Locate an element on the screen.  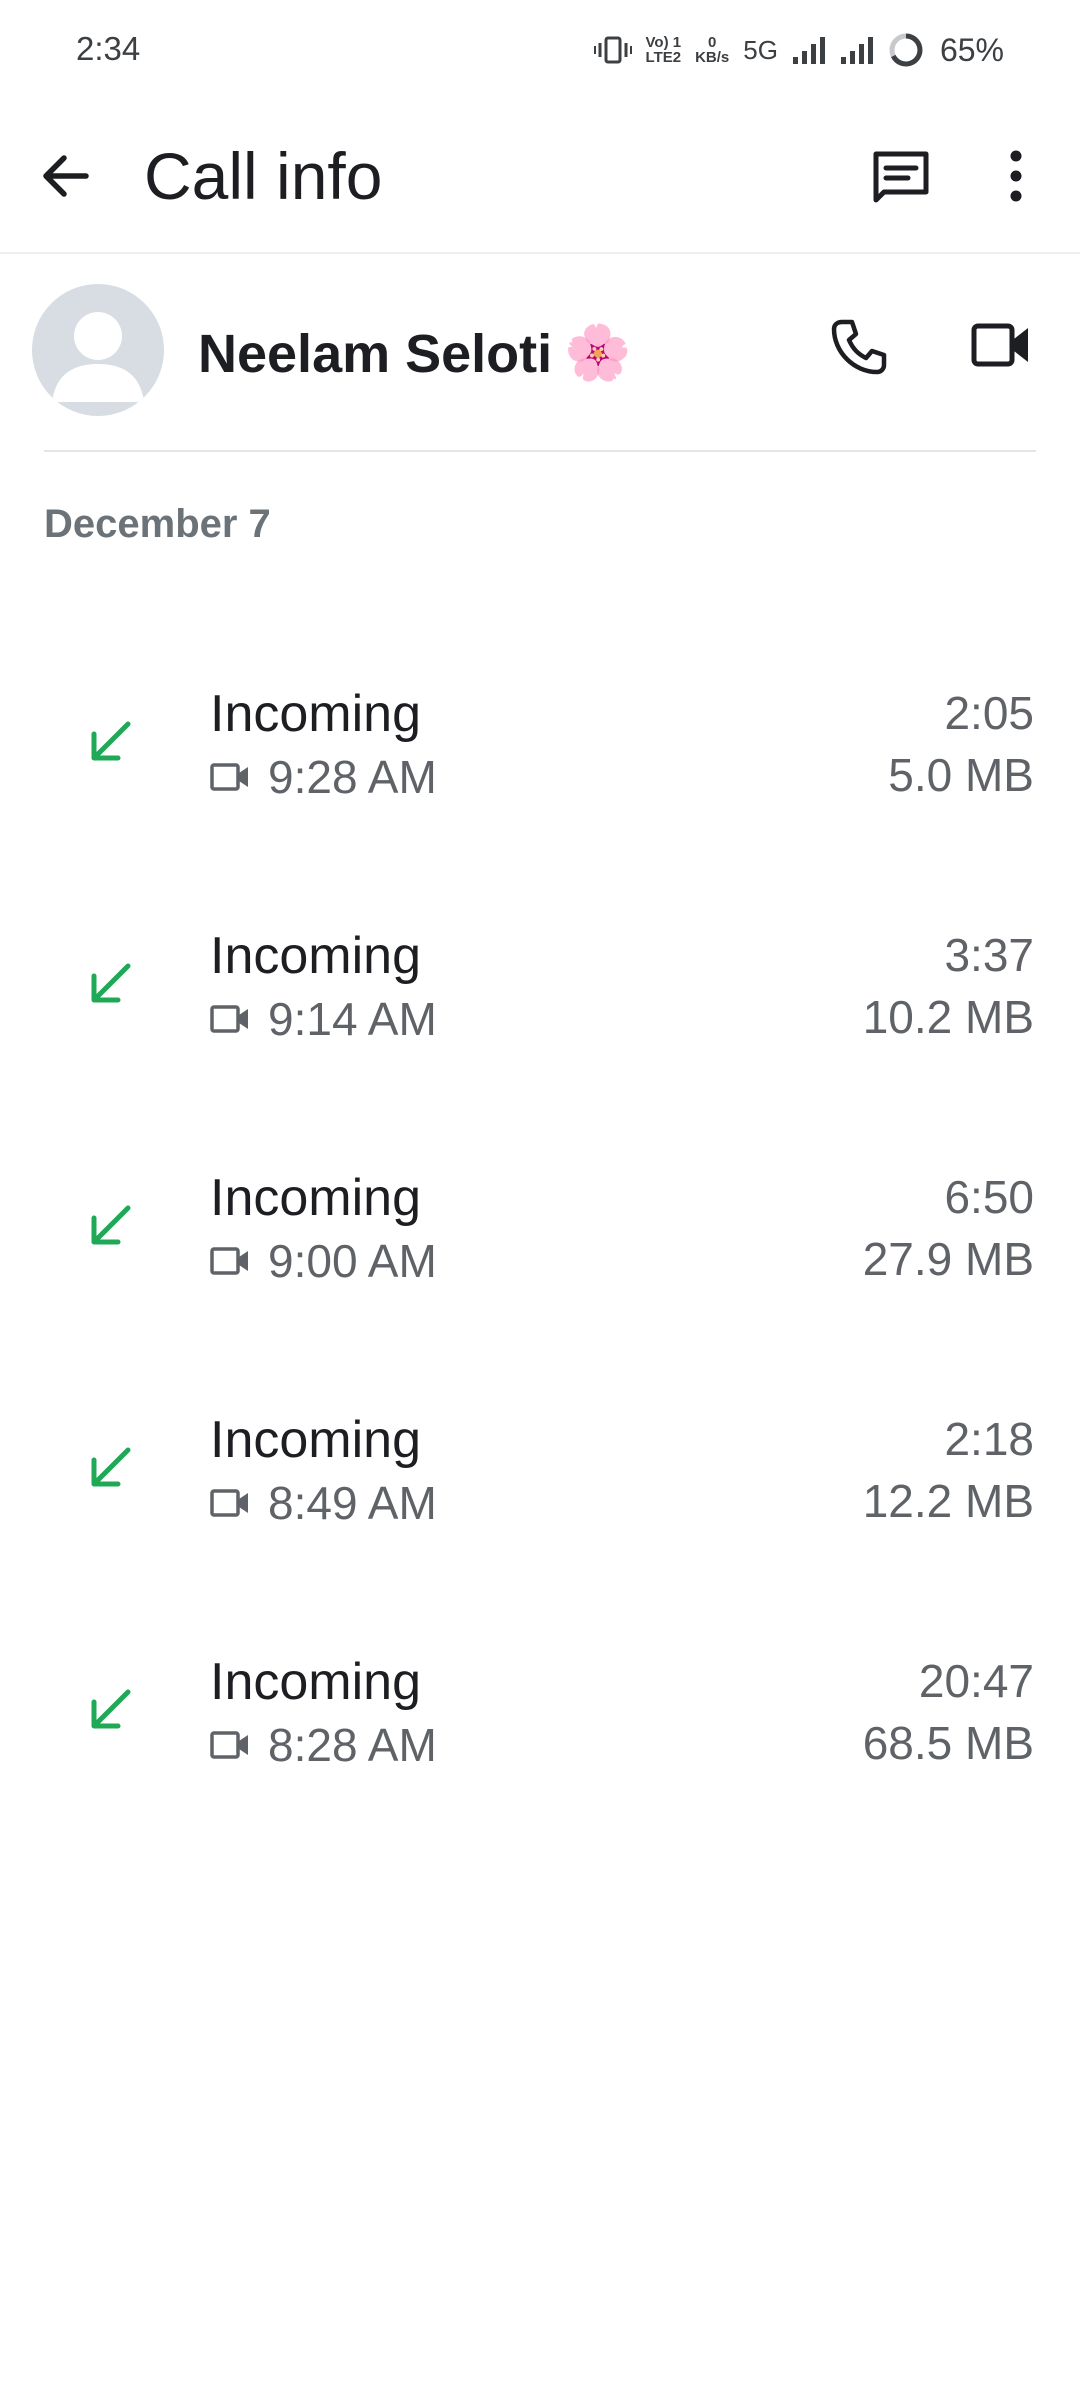
status-time: 2:34 is located at coordinates (108, 48).